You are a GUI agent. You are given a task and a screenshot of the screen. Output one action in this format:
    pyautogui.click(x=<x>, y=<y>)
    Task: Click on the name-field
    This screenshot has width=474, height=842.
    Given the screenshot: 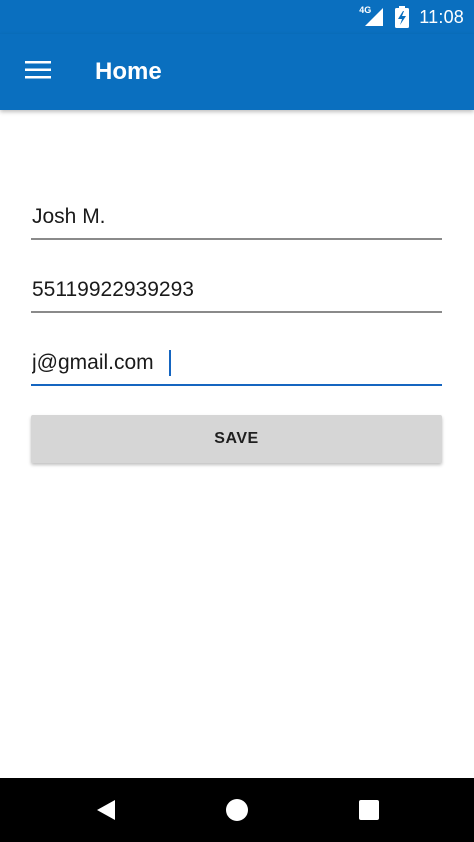 What is the action you would take?
    pyautogui.click(x=236, y=217)
    